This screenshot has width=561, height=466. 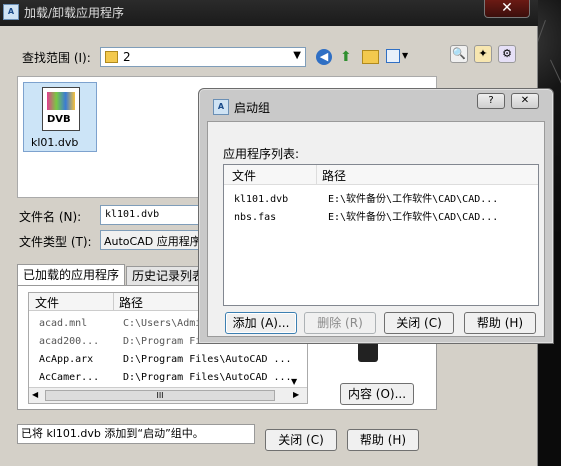 I want to click on horizontal-scrollbar: ◀ III ▶, so click(x=168, y=395).